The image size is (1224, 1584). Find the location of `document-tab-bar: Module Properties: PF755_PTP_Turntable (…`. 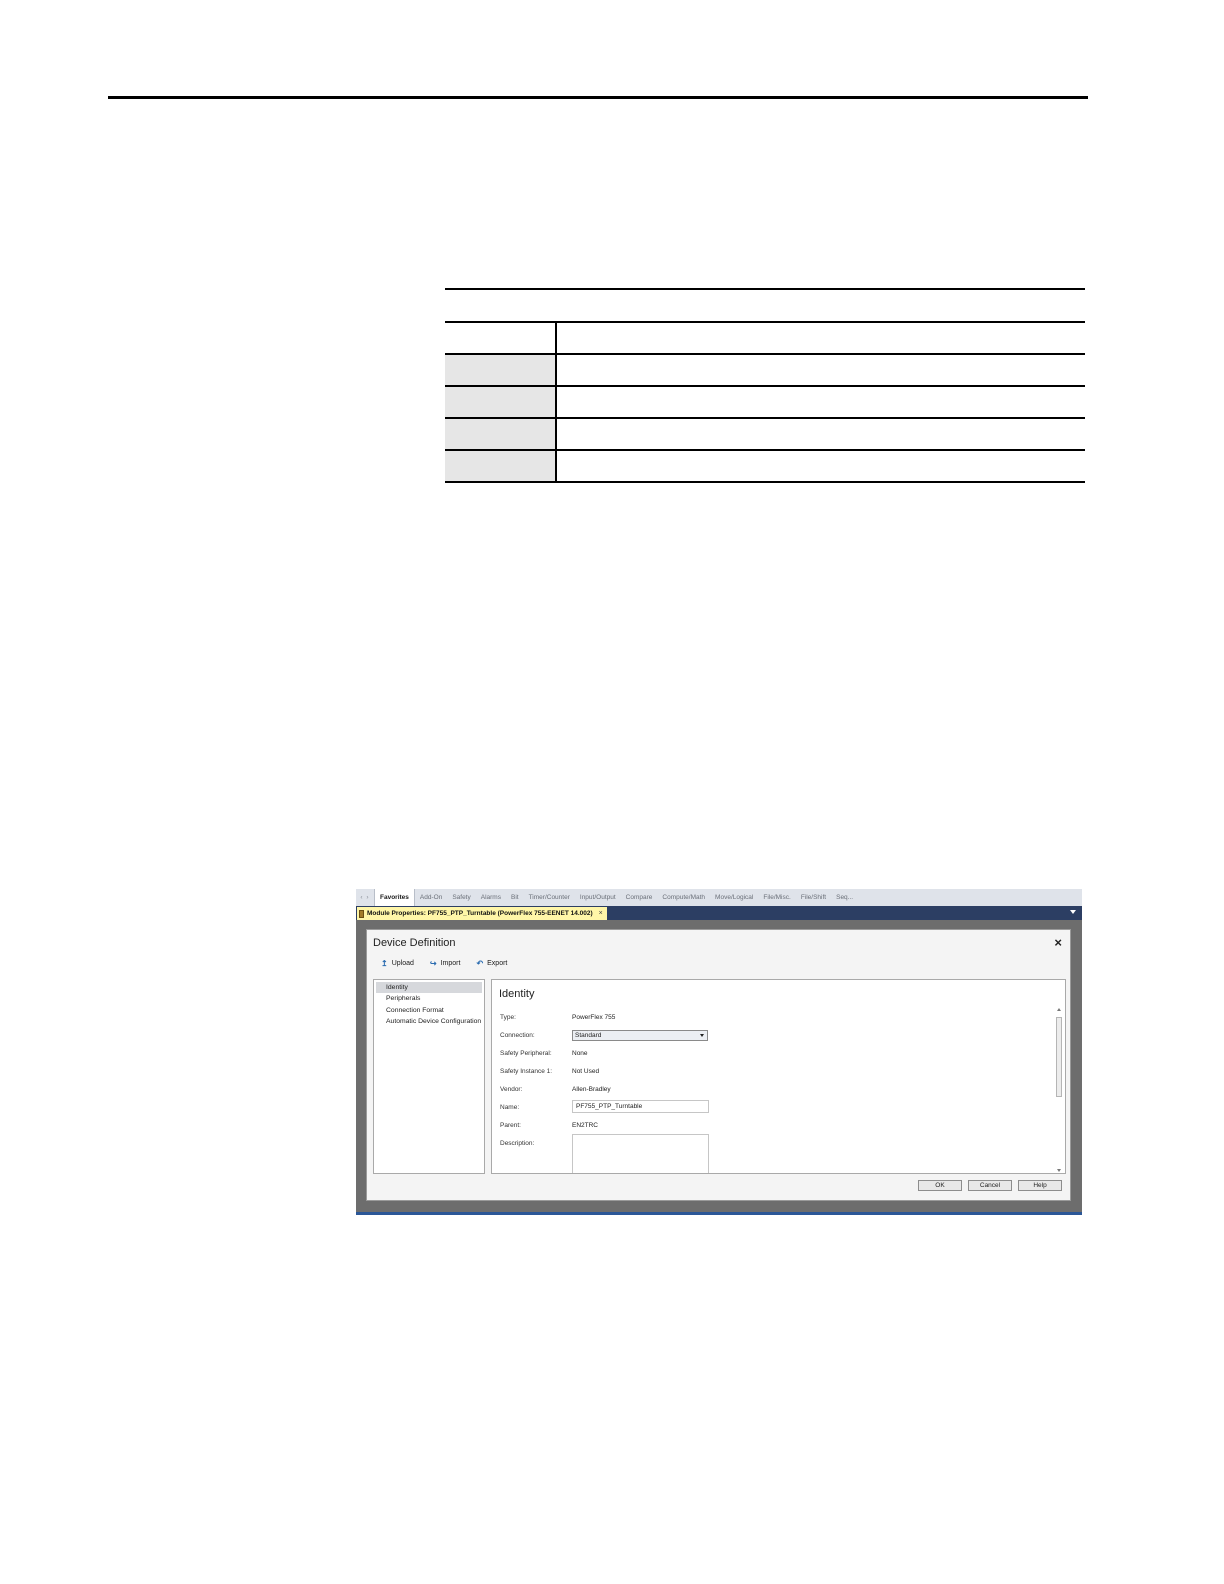

document-tab-bar: Module Properties: PF755_PTP_Turntable (… is located at coordinates (719, 913).